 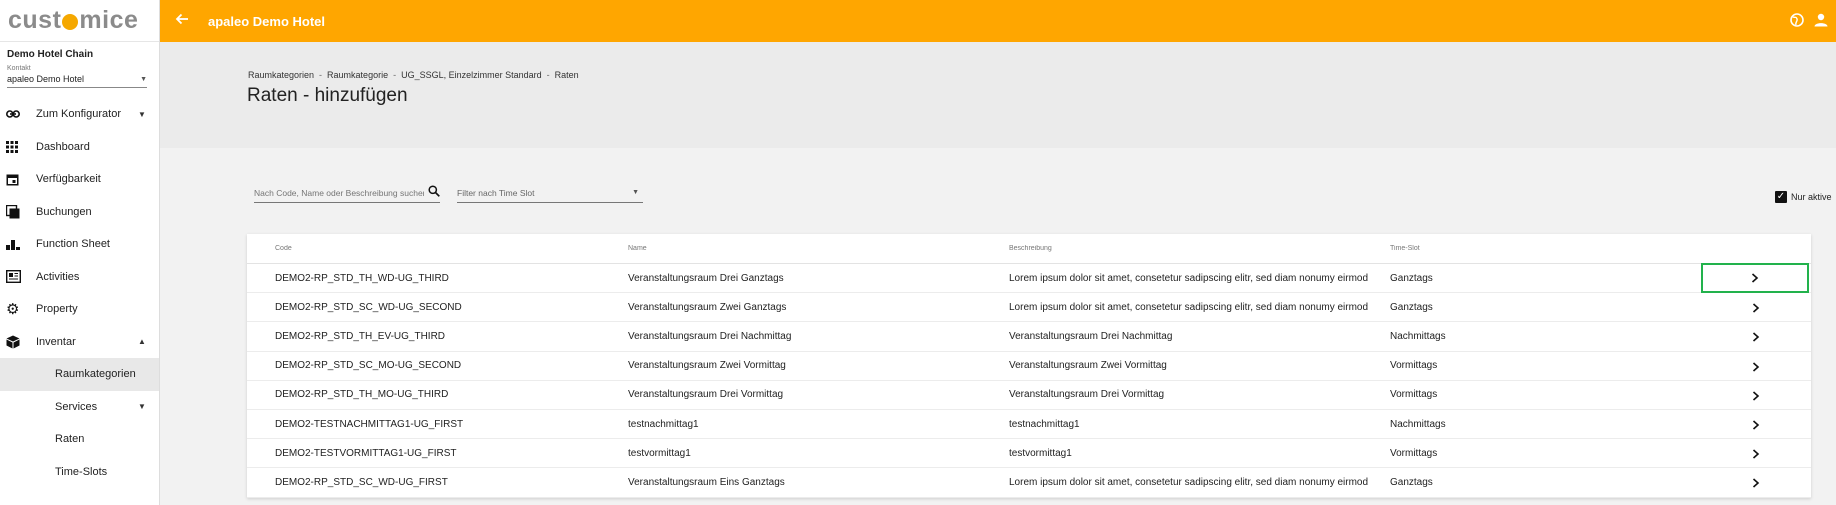 I want to click on cell-description: Veranstaltungsraum Drei Vormittag, so click(x=1087, y=395).